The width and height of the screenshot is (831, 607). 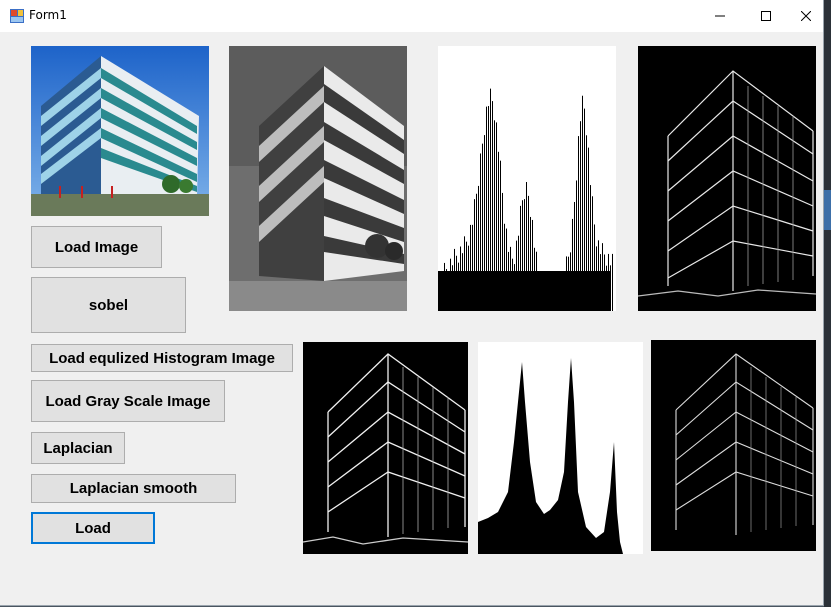 I want to click on app-icon, so click(x=17, y=16).